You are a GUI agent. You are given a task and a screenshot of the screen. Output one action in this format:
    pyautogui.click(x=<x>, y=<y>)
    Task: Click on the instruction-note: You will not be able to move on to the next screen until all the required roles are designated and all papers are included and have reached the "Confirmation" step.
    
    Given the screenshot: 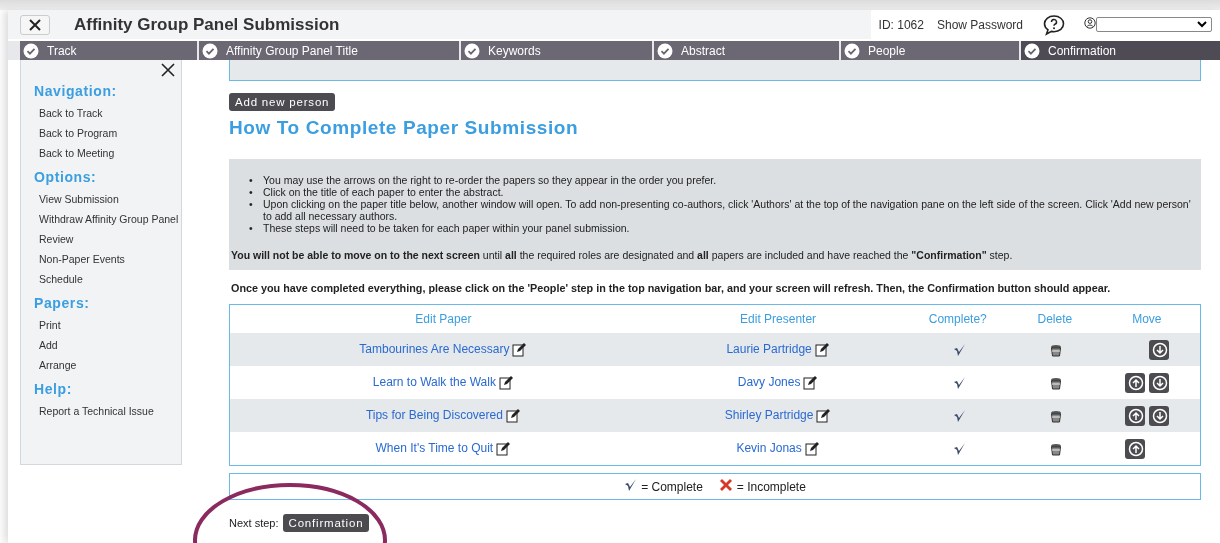 What is the action you would take?
    pyautogui.click(x=622, y=255)
    